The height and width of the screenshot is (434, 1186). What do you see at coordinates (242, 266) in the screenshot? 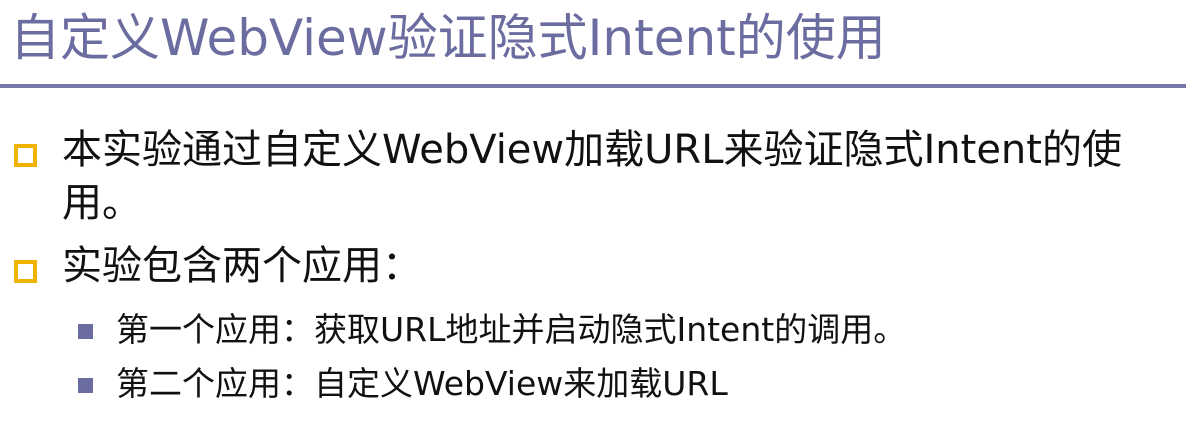
I see `list-item-text: 实验包含两个应用：` at bounding box center [242, 266].